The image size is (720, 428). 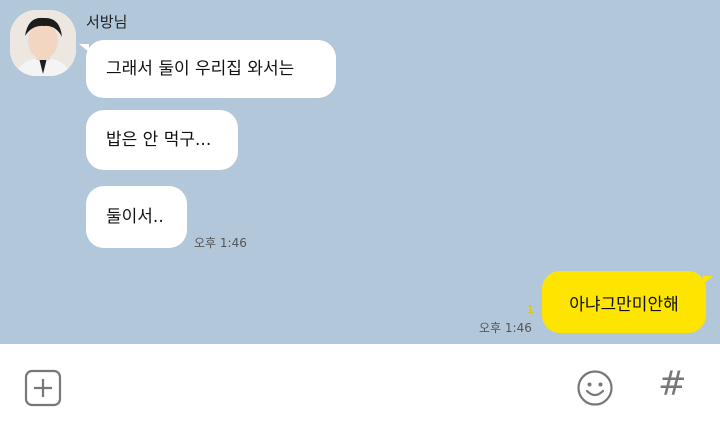 I want to click on sender-name: 서방님, so click(x=107, y=22).